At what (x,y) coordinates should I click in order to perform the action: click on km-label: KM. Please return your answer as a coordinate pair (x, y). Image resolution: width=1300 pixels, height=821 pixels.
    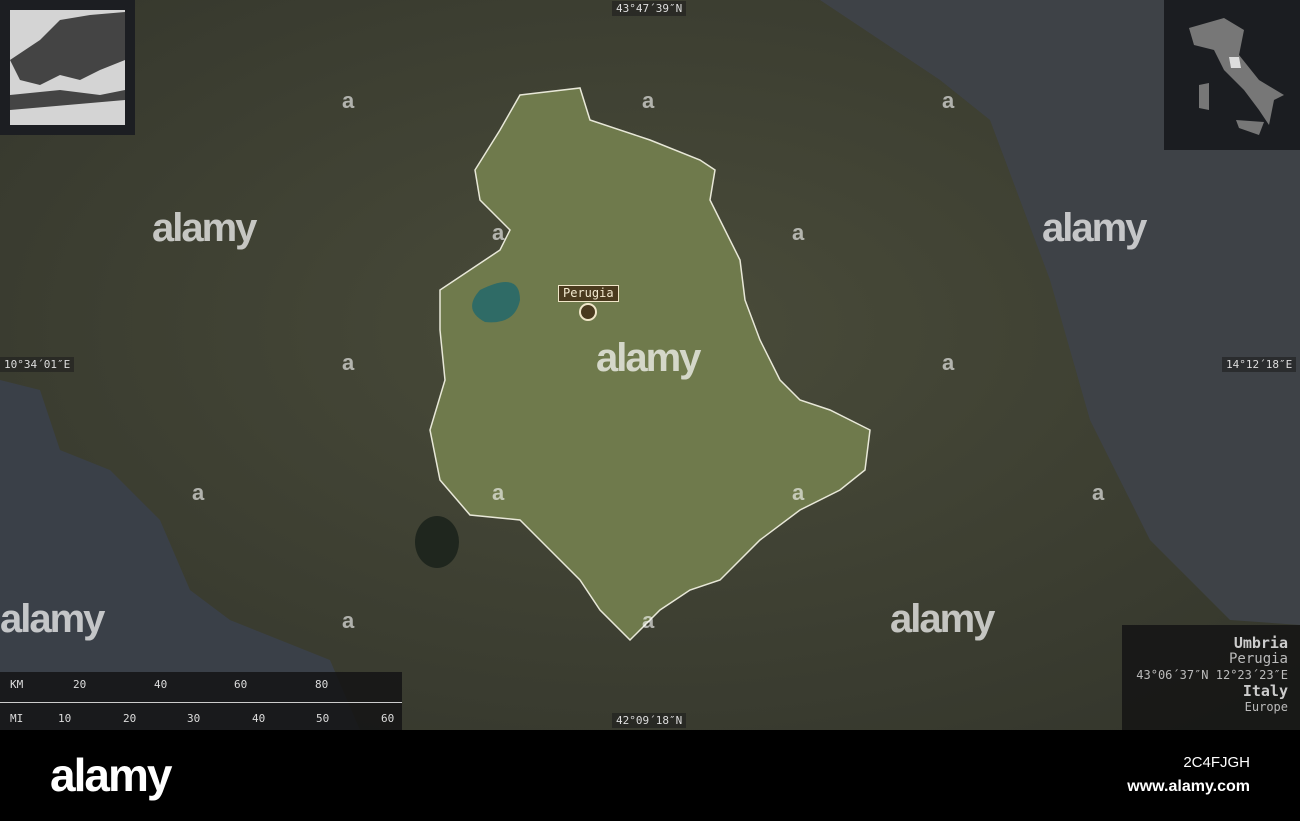
    Looking at the image, I should click on (17, 684).